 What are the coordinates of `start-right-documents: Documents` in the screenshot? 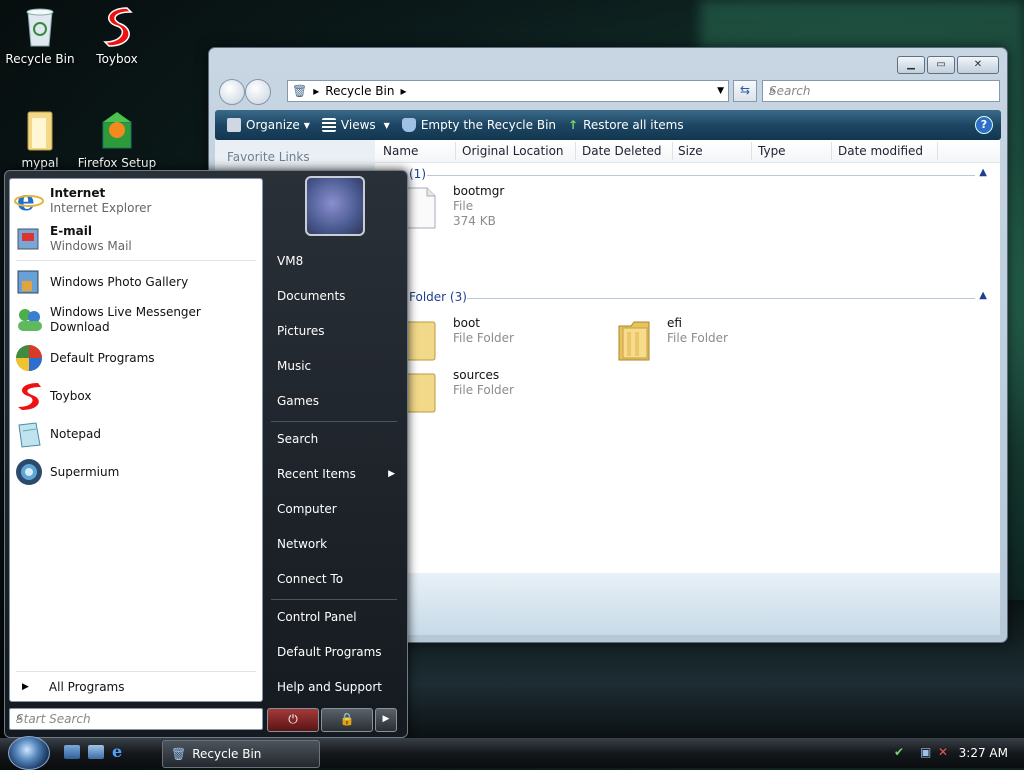 It's located at (335, 296).